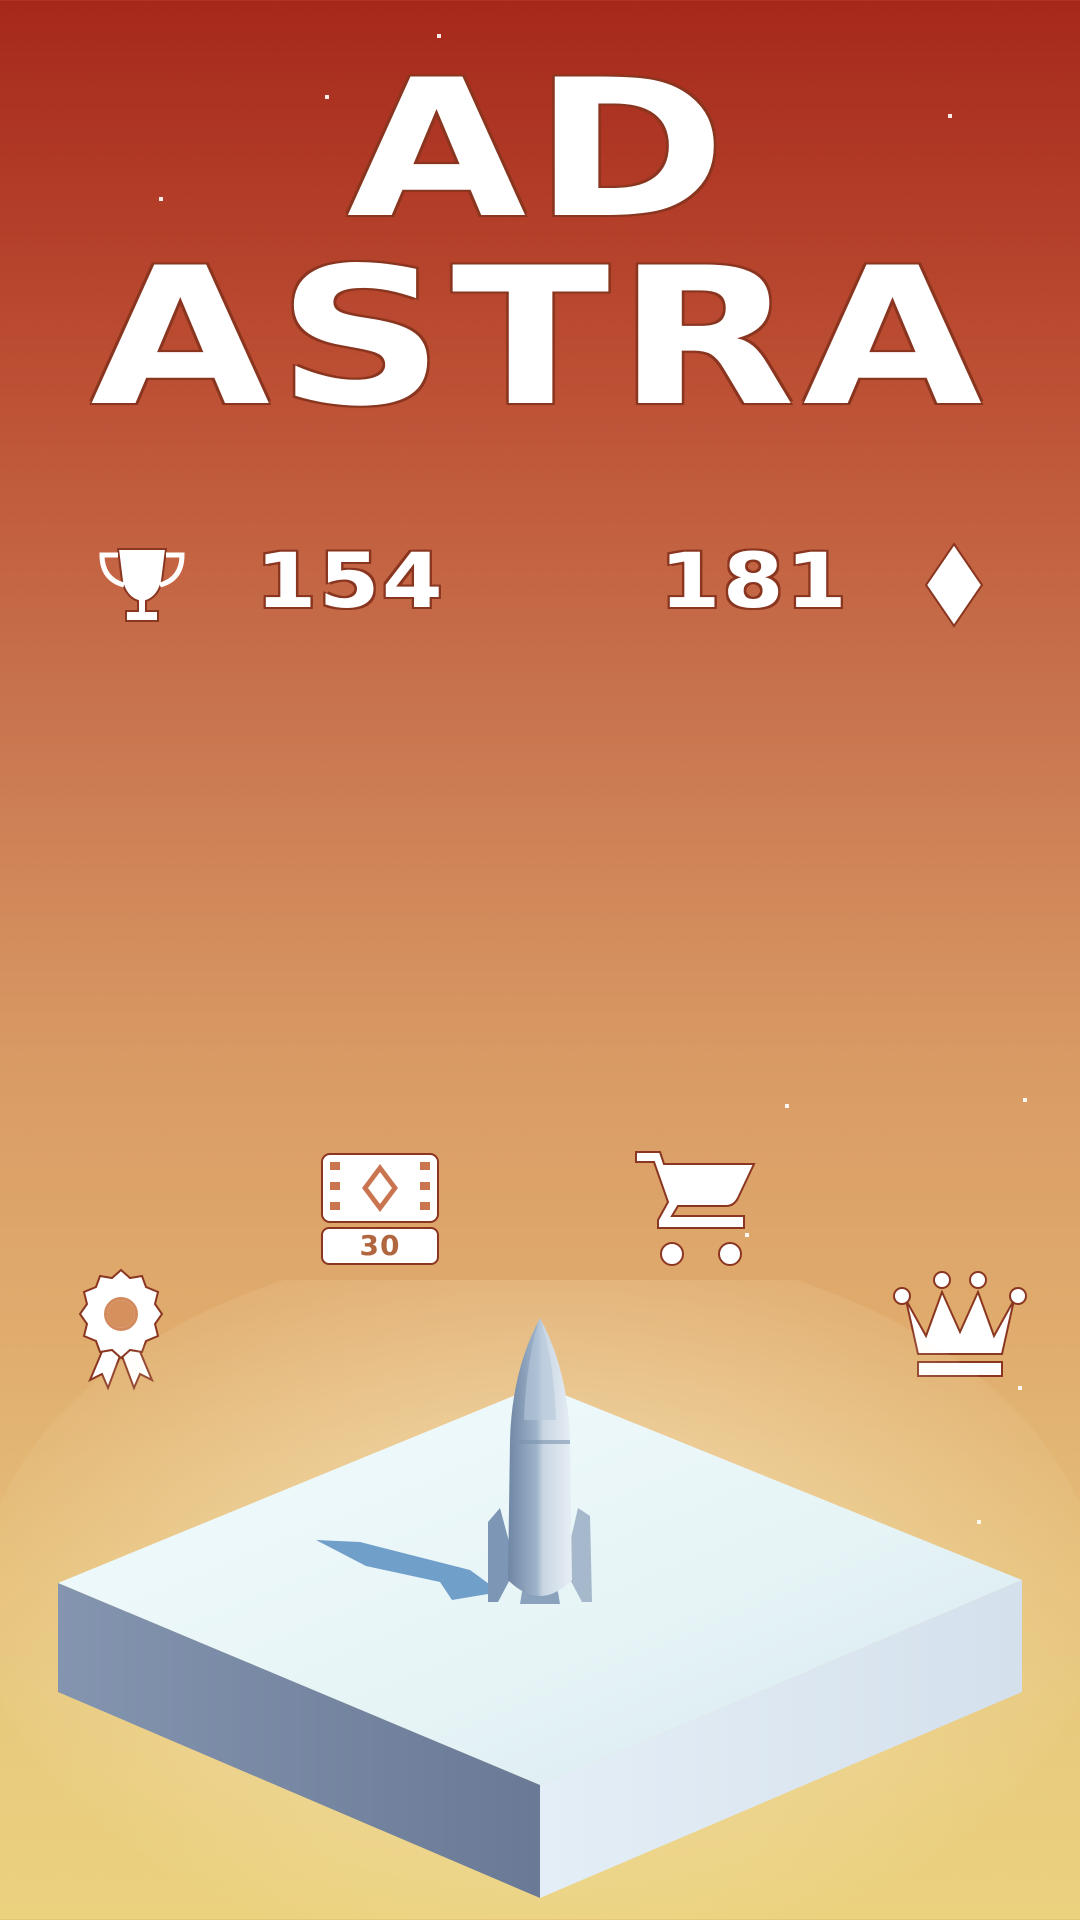  Describe the element at coordinates (754, 580) in the screenshot. I see `gem-count-value: 181` at that location.